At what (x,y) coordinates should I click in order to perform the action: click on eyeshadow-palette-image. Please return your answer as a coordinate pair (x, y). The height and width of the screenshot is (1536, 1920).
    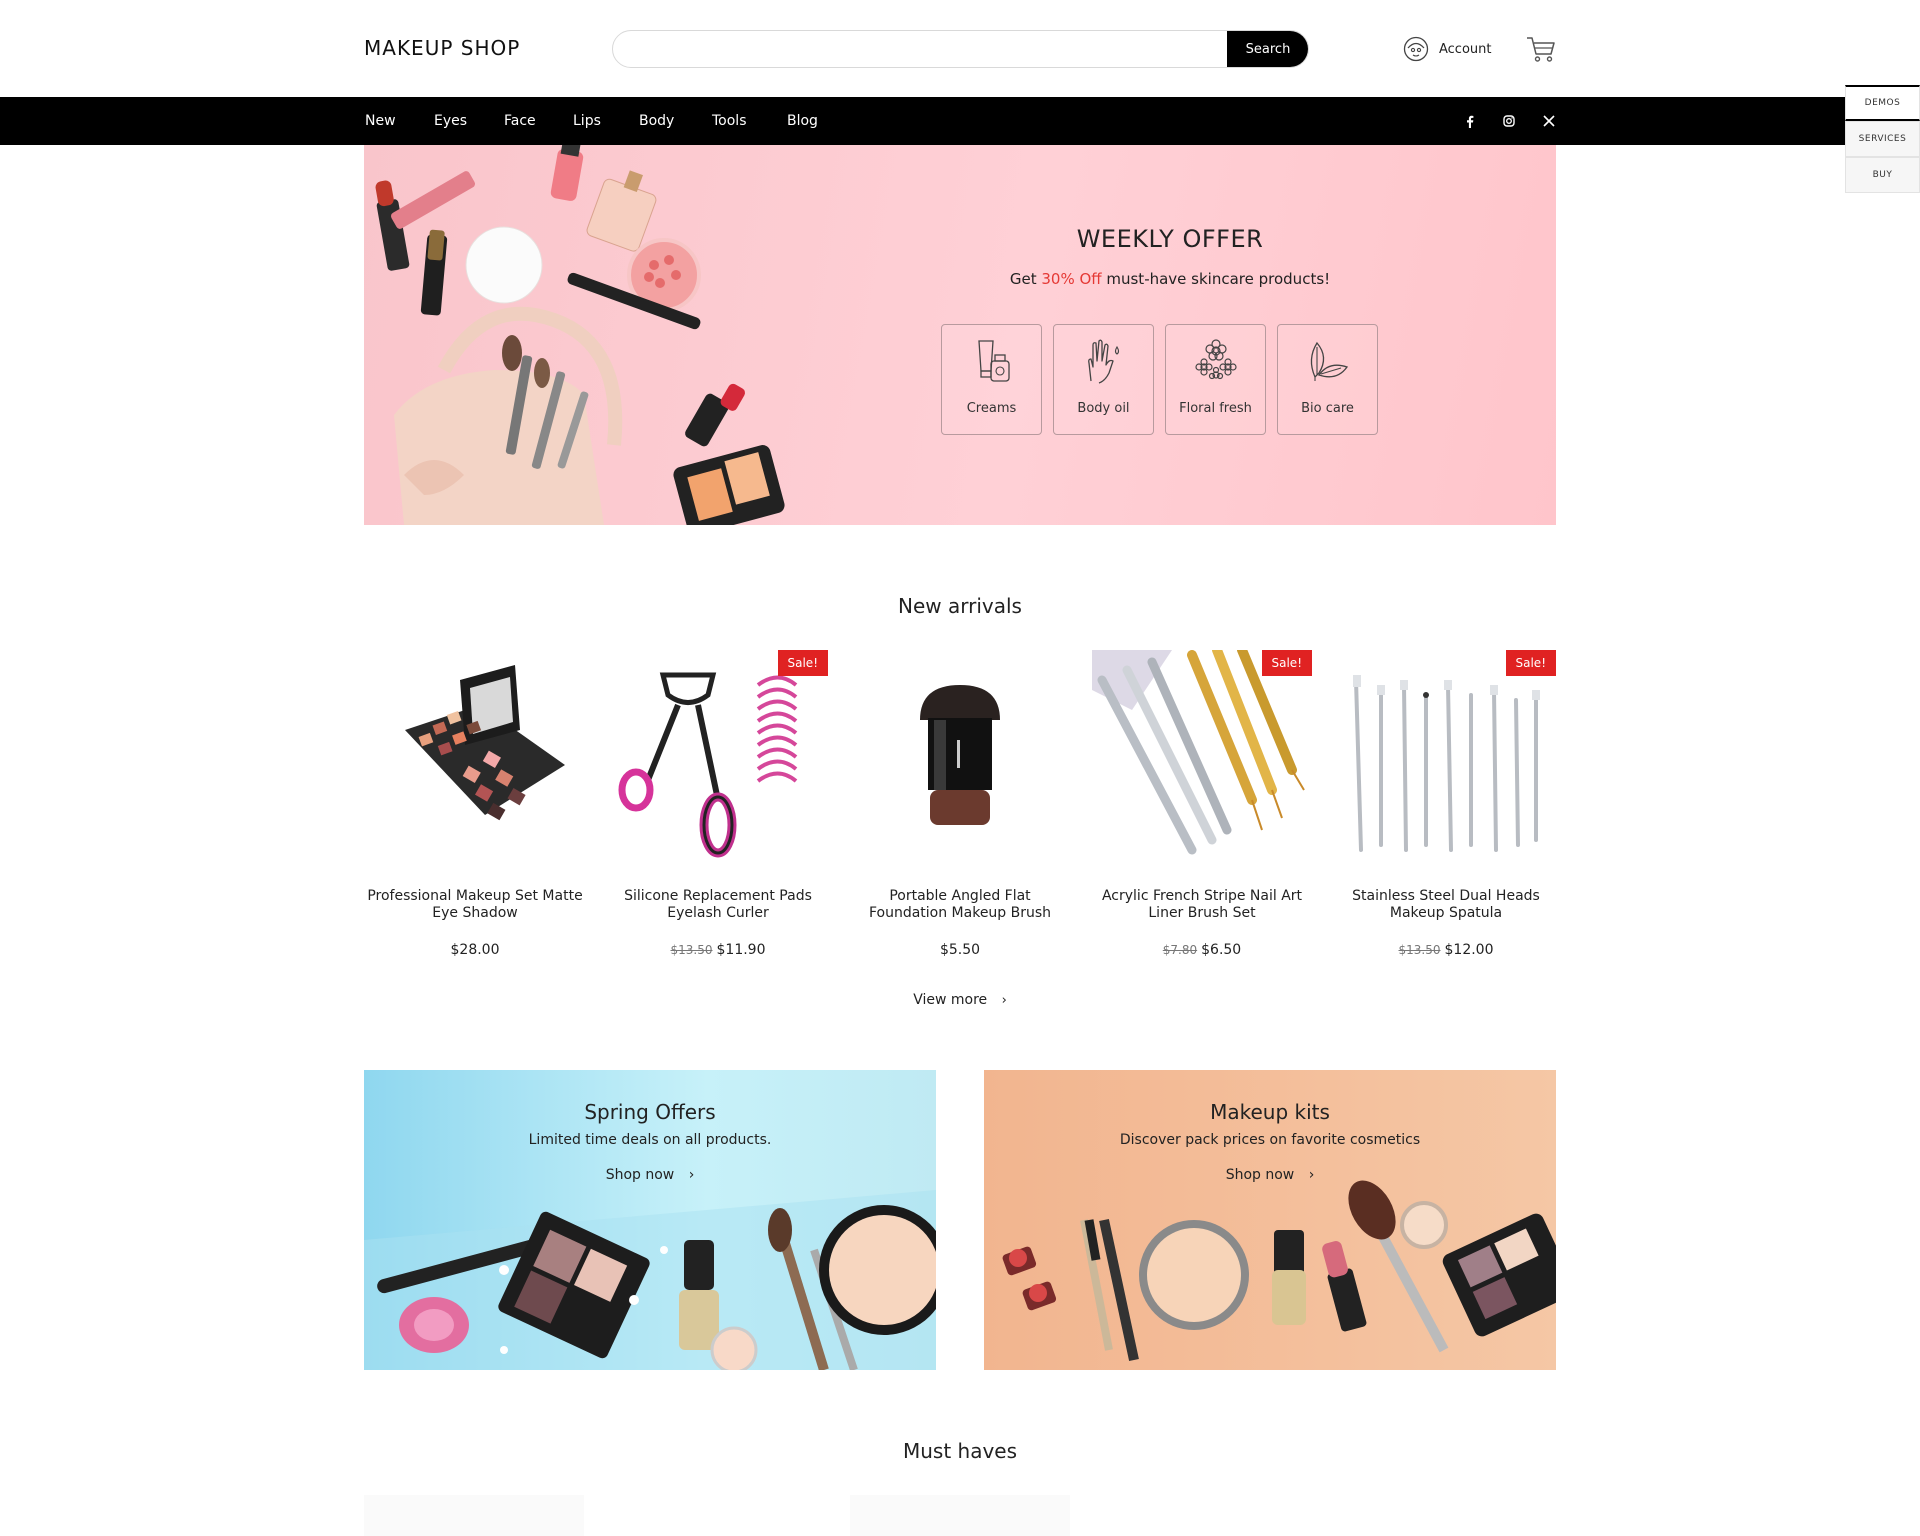
    Looking at the image, I should click on (475, 760).